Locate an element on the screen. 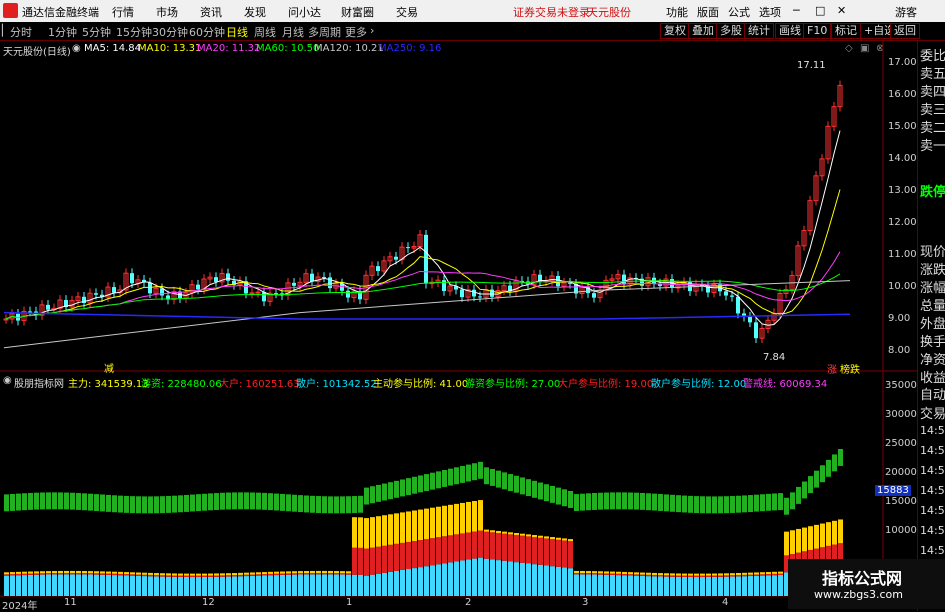  chevron-right-icon: › is located at coordinates (372, 30).